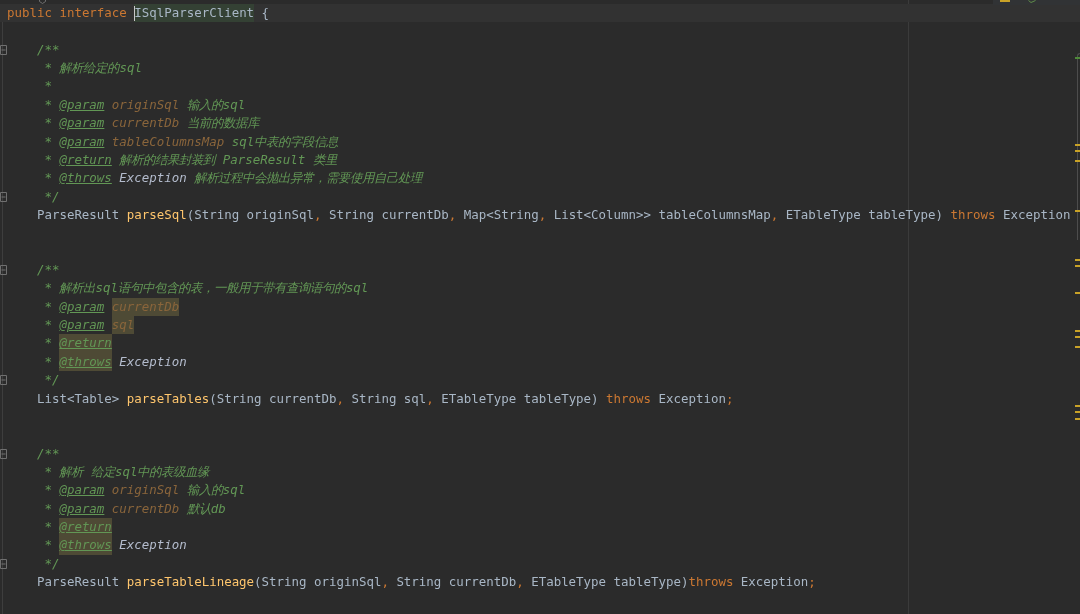  I want to click on code-text: {, so click(265, 13).